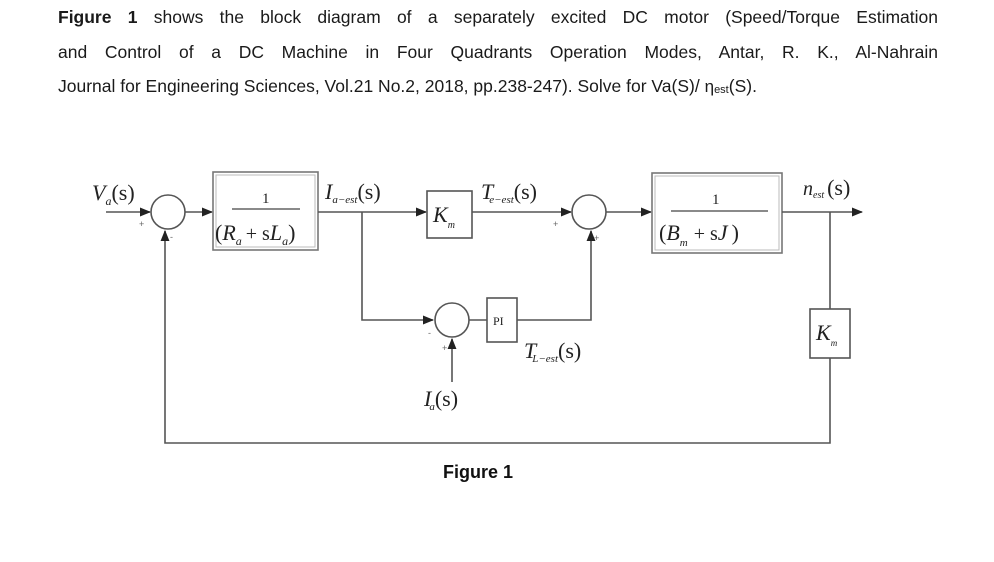 Image resolution: width=994 pixels, height=562 pixels. I want to click on block2-denominator: (Bm + sJ), so click(699, 234).